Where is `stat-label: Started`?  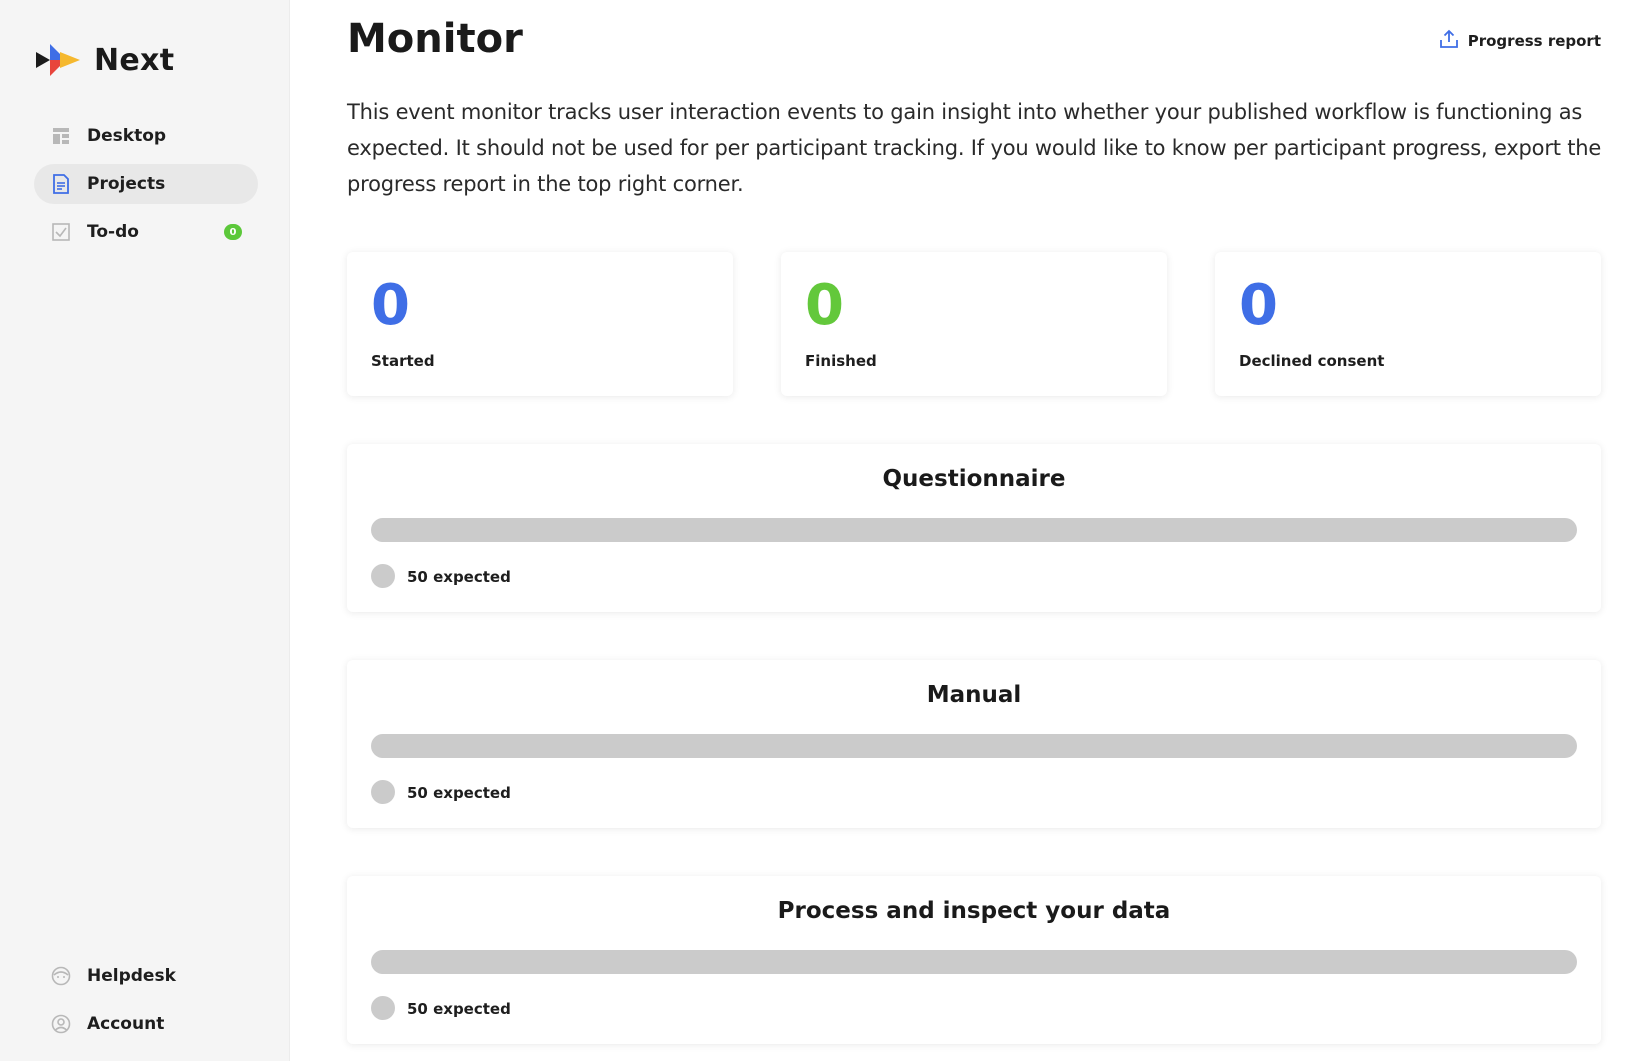 stat-label: Started is located at coordinates (403, 361).